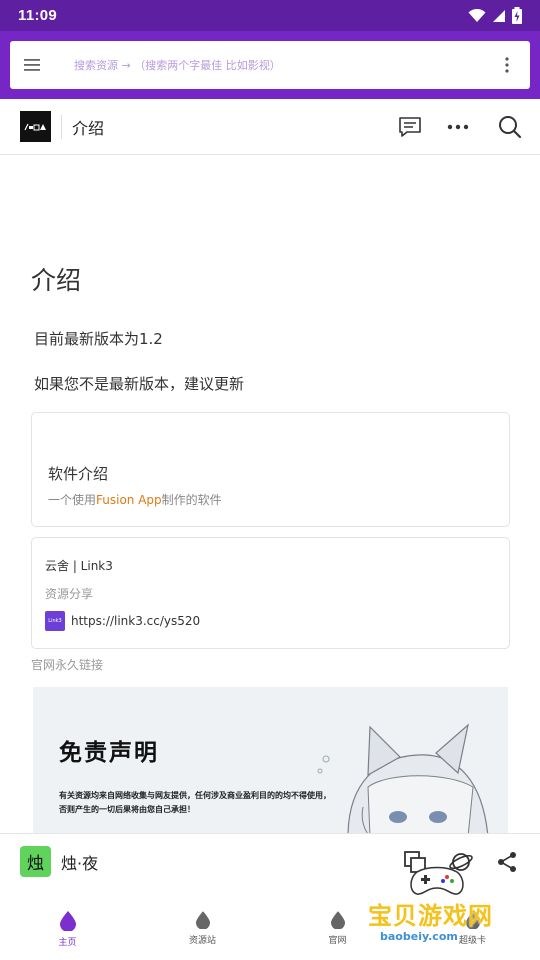 This screenshot has height=960, width=540. I want to click on permalink-note: 官网永久链接, so click(67, 665).